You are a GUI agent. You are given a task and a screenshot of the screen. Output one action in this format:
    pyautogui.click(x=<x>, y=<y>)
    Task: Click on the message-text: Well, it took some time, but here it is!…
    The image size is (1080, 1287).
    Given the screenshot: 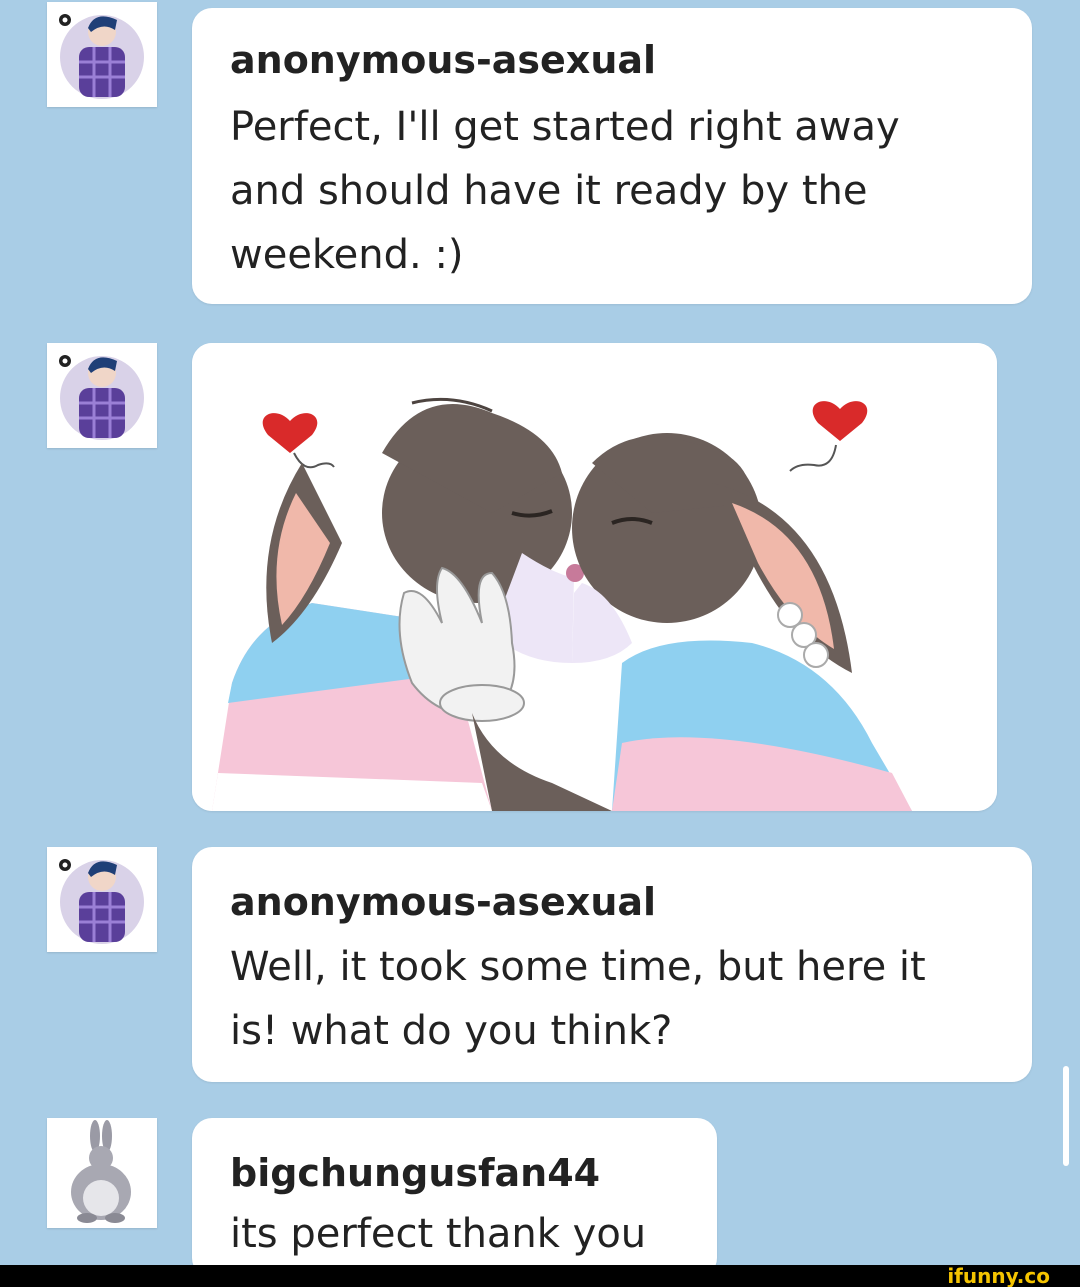 What is the action you would take?
    pyautogui.click(x=578, y=999)
    